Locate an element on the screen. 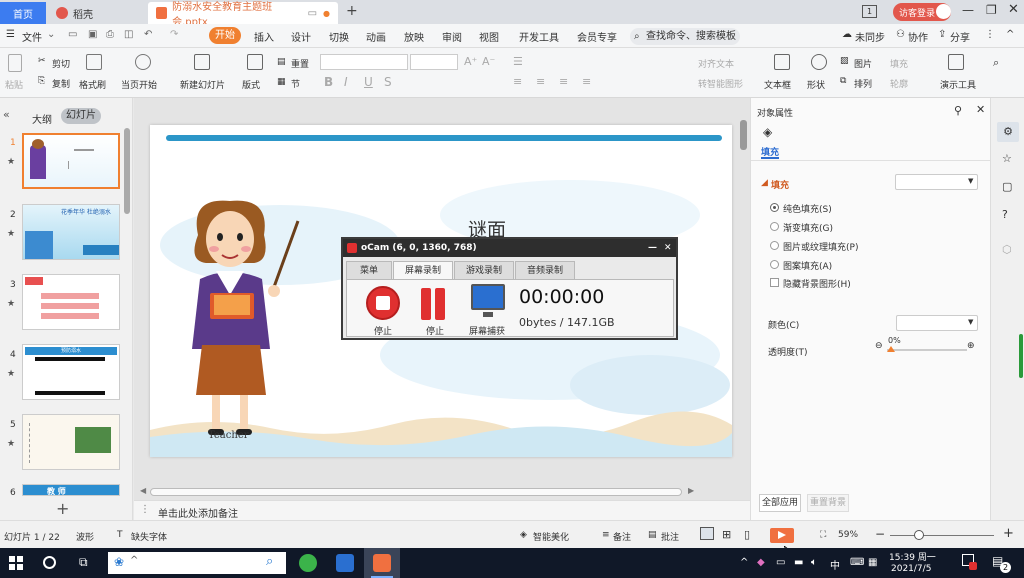 This screenshot has height=578, width=1024. notes-toggle: 备注 is located at coordinates (622, 536).